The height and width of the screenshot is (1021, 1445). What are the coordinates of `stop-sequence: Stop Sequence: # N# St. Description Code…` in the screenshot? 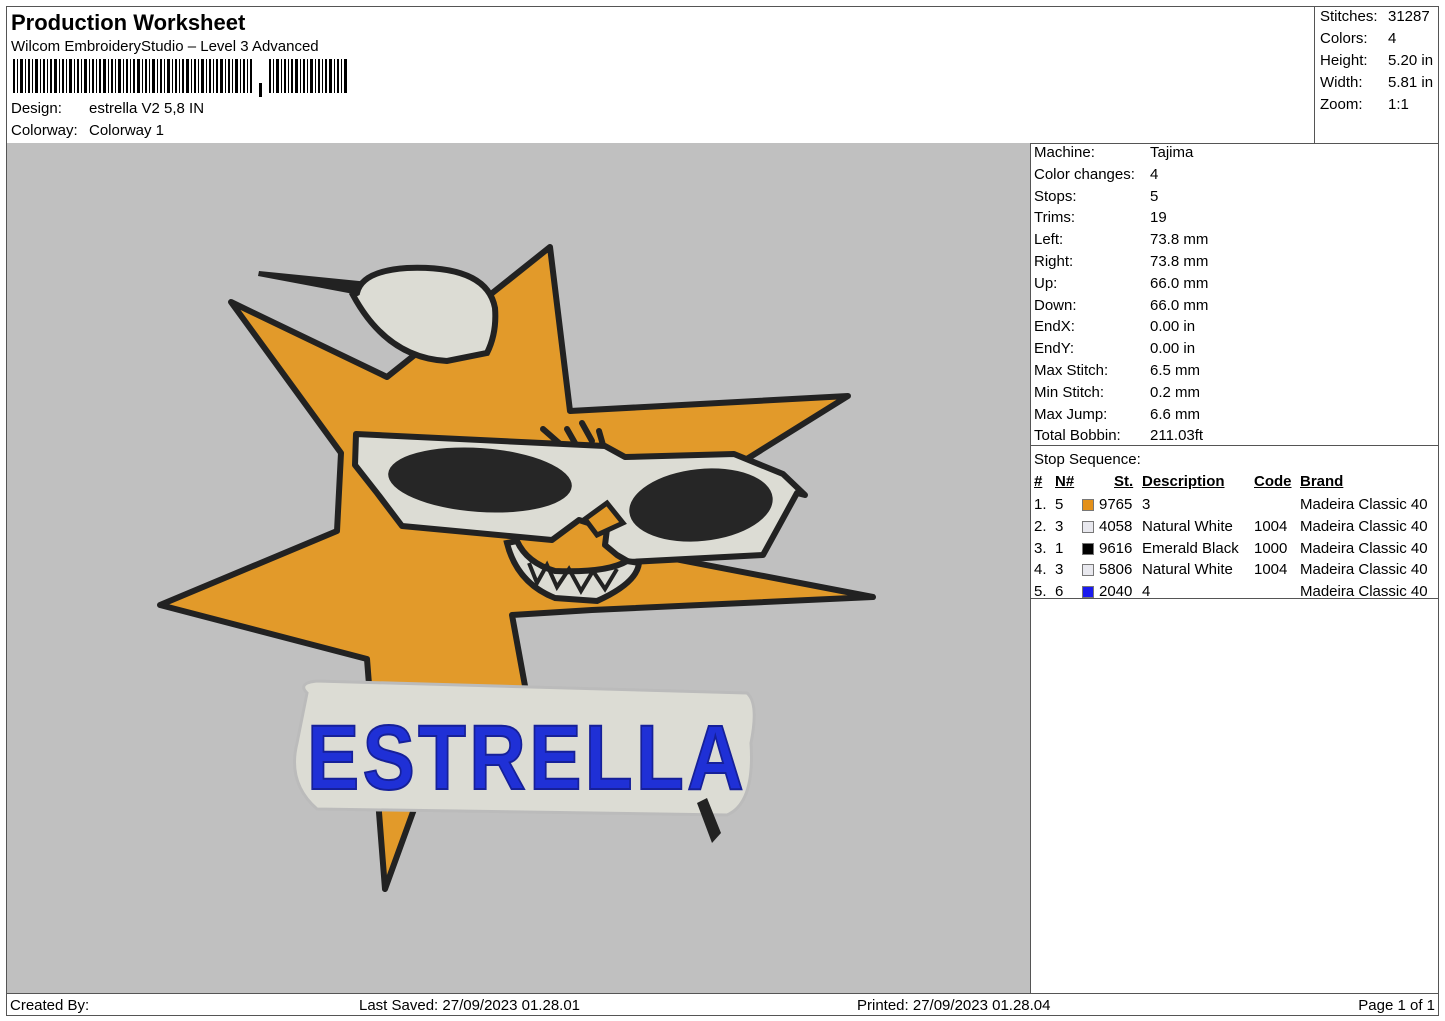 It's located at (1234, 523).